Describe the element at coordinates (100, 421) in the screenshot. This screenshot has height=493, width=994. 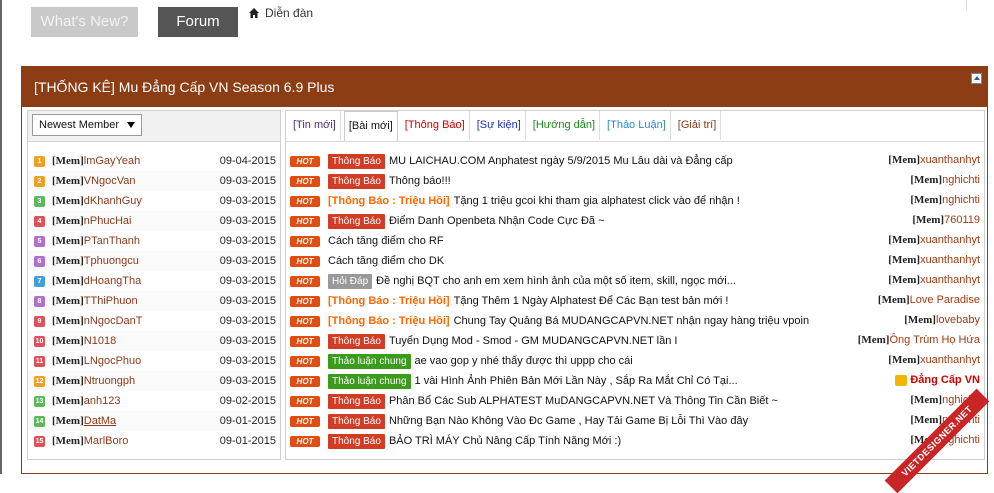
I see `member-name-link: DatMa` at that location.